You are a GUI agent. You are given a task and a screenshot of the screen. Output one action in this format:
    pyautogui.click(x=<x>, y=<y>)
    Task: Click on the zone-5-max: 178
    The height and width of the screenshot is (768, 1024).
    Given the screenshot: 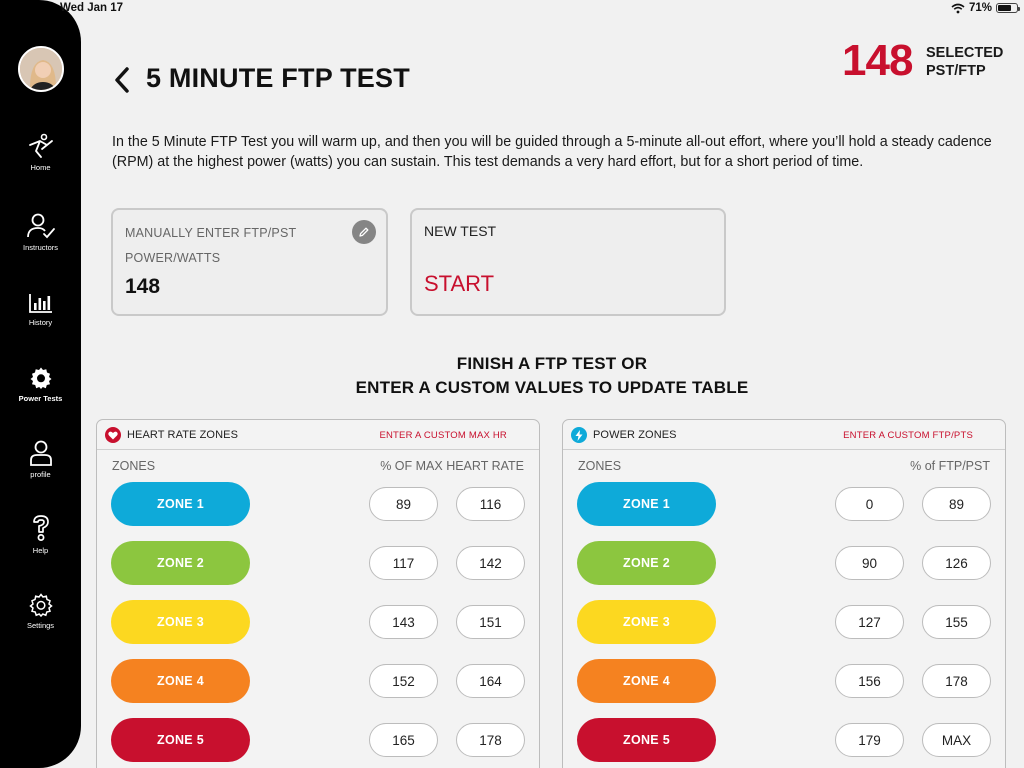 What is the action you would take?
    pyautogui.click(x=490, y=740)
    